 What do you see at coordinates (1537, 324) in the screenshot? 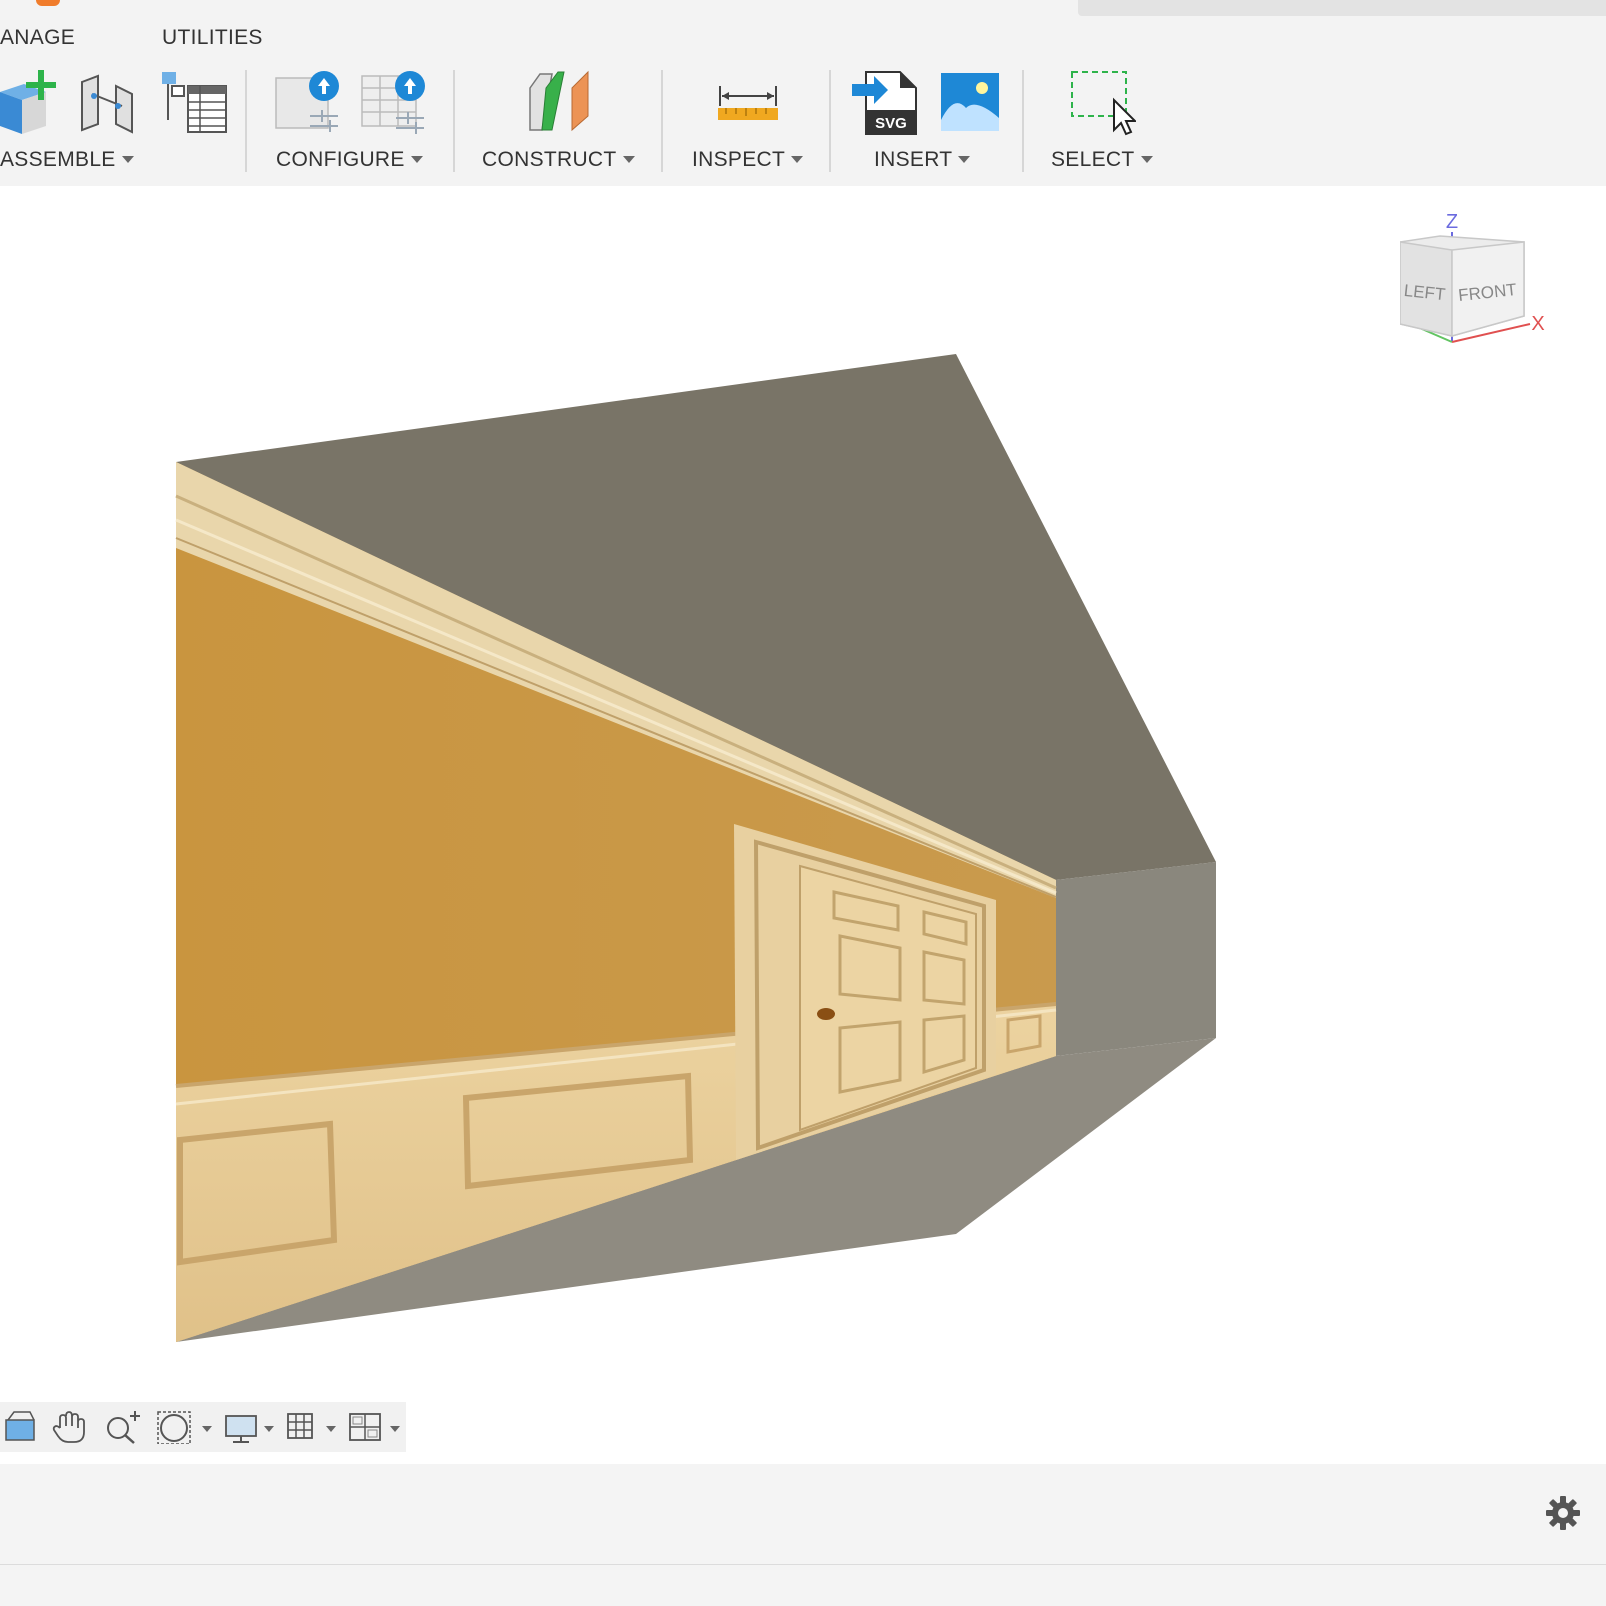
I see `axis-x-label: X` at bounding box center [1537, 324].